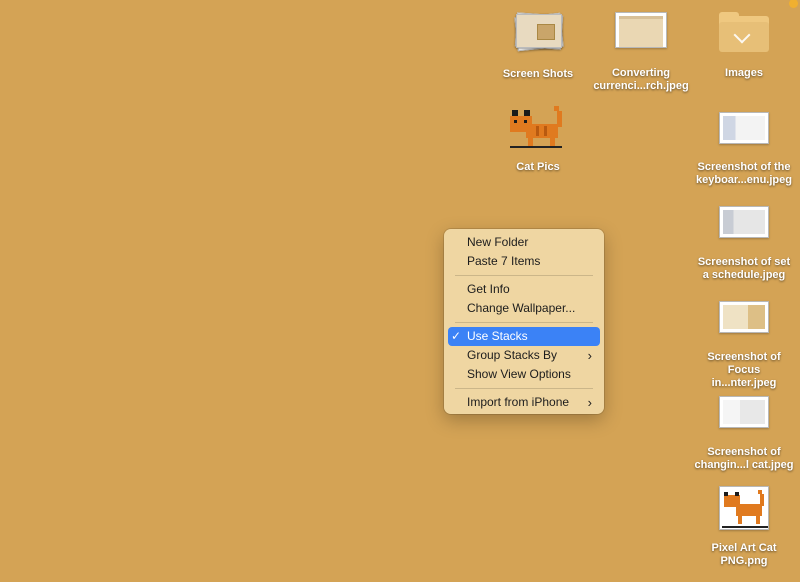  I want to click on desktop-item-screenshot-set-schedule: Screenshot of set a schedule.jpeg, so click(744, 244).